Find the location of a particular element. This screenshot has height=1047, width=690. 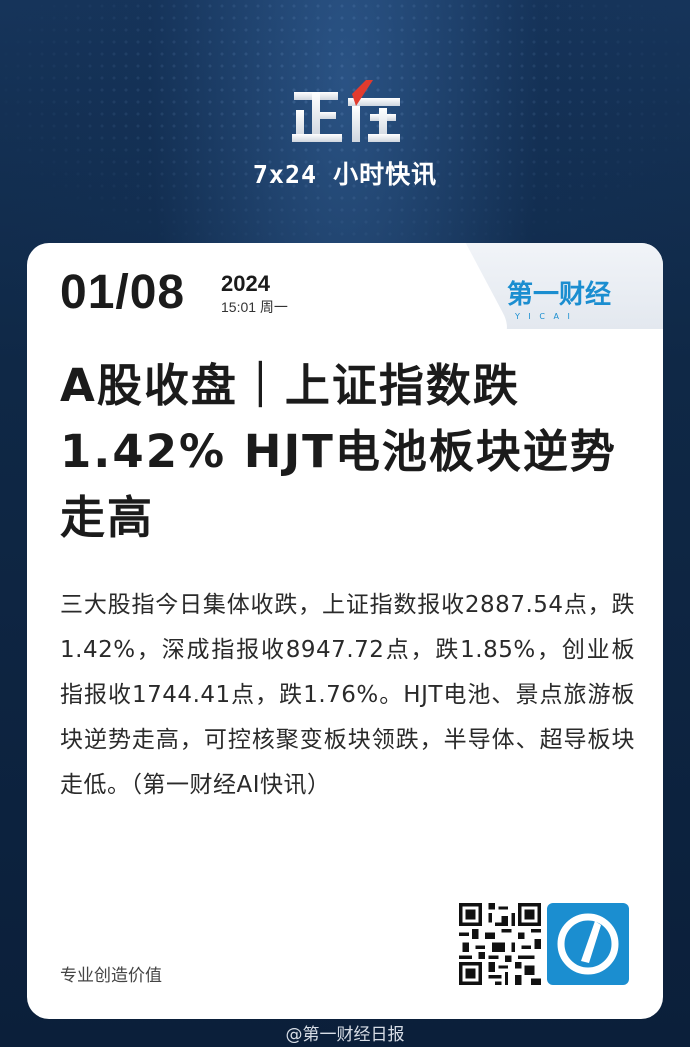

yicai-logo: 第一财经 Y I C A I is located at coordinates (559, 300).